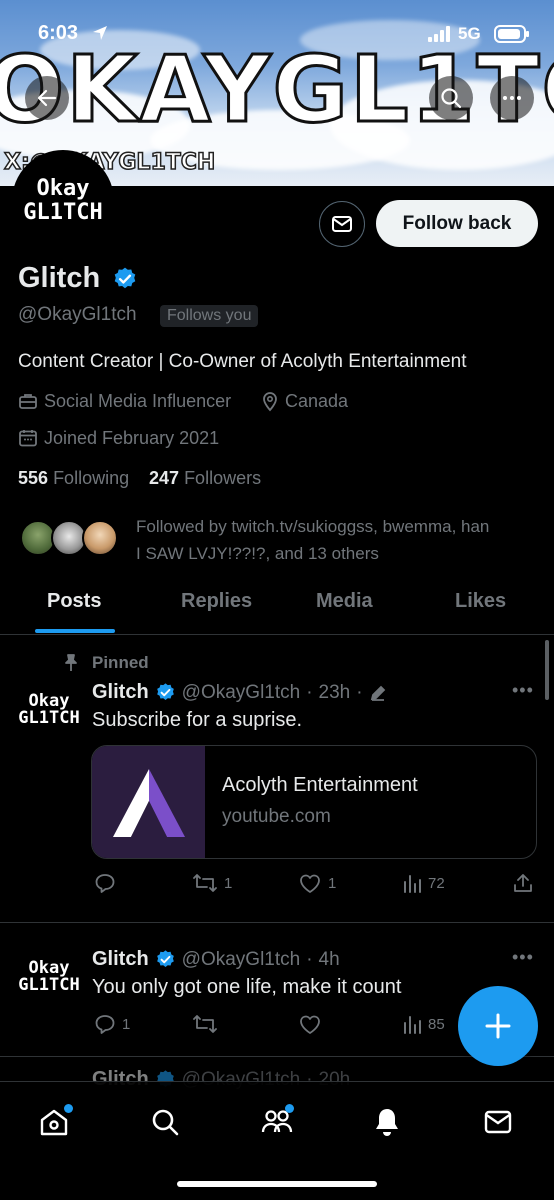 Image resolution: width=554 pixels, height=1200 pixels. I want to click on briefcase-icon, so click(28, 401).